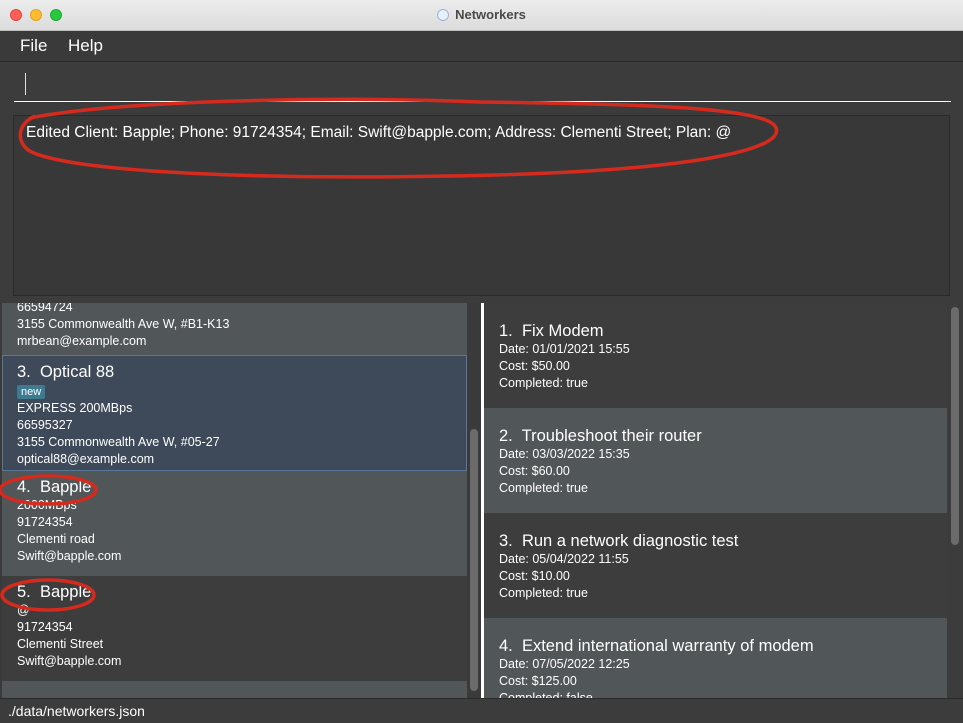 This screenshot has height=723, width=963. What do you see at coordinates (490, 14) in the screenshot?
I see `window-title: Networkers` at bounding box center [490, 14].